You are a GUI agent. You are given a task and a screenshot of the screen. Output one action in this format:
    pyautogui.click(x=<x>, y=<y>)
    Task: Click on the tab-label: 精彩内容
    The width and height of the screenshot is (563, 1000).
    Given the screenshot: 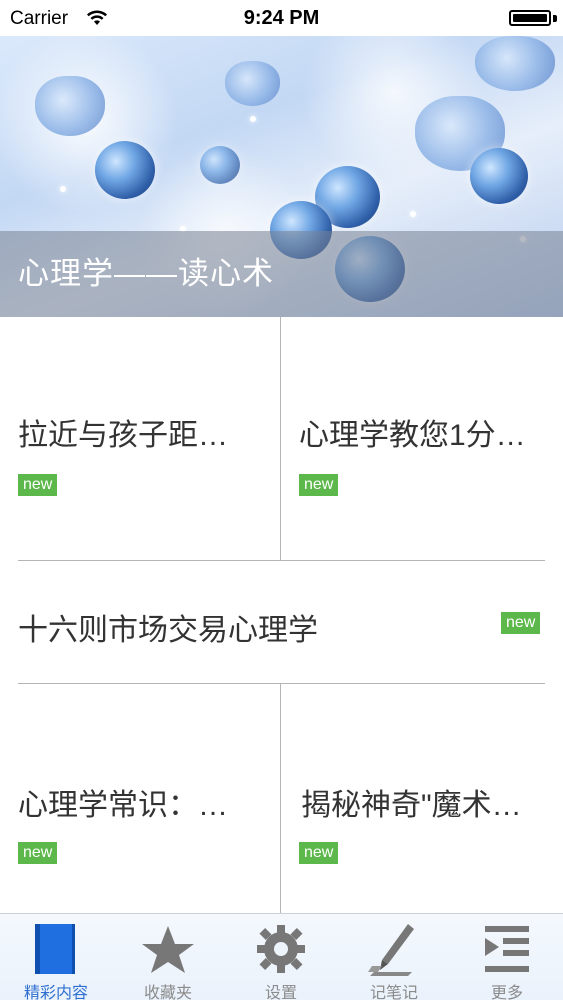 What is the action you would take?
    pyautogui.click(x=55, y=992)
    